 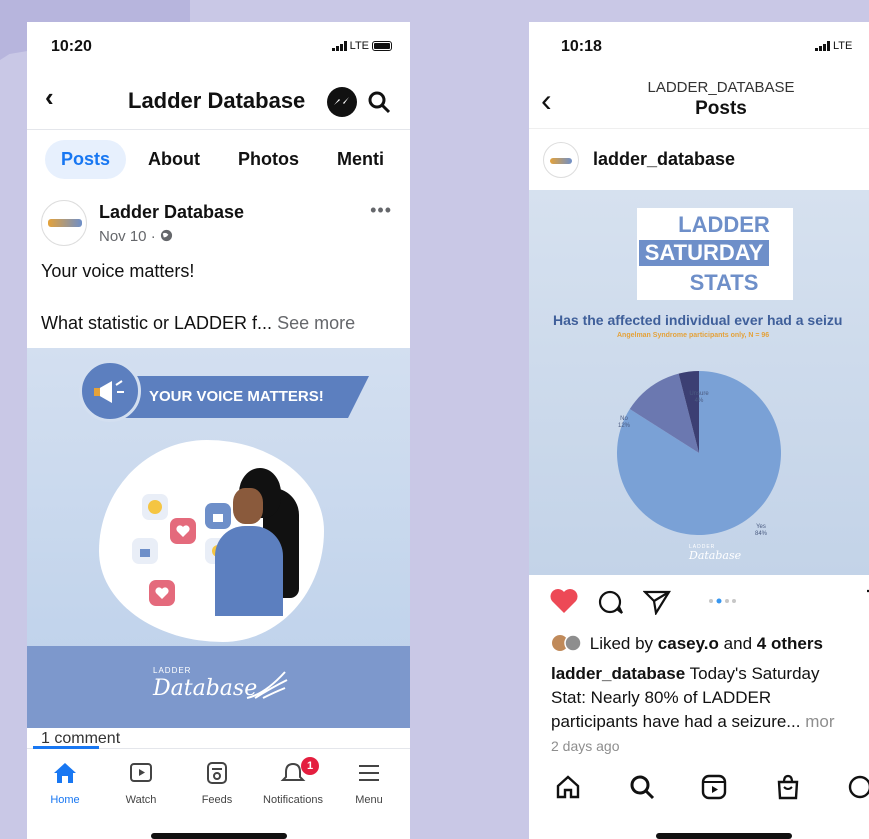 What do you see at coordinates (699, 128) in the screenshot?
I see `header-divider-ig` at bounding box center [699, 128].